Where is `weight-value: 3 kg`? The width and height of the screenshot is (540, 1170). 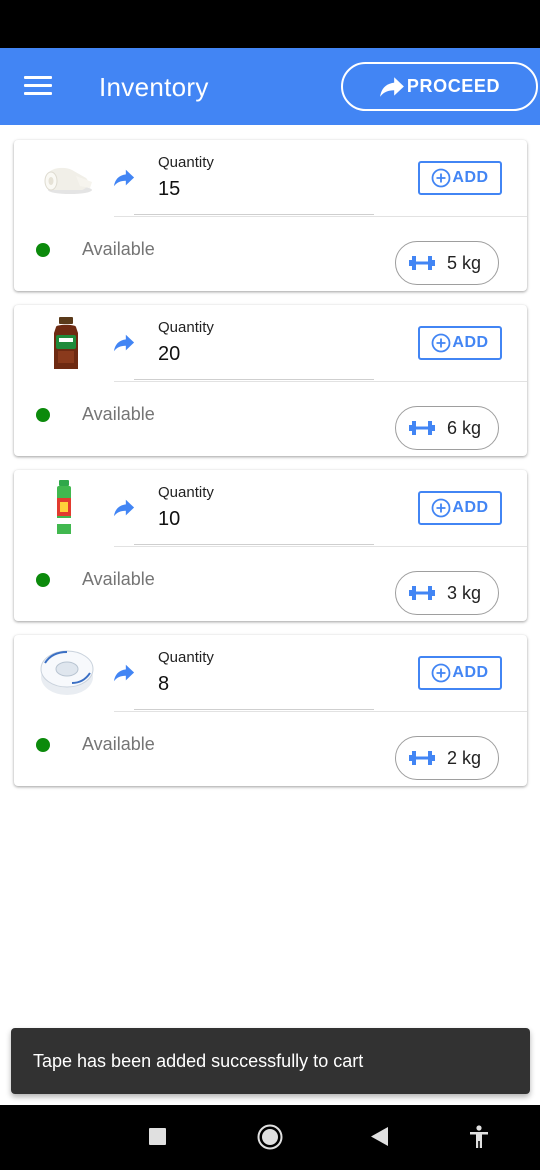
weight-value: 3 kg is located at coordinates (464, 592).